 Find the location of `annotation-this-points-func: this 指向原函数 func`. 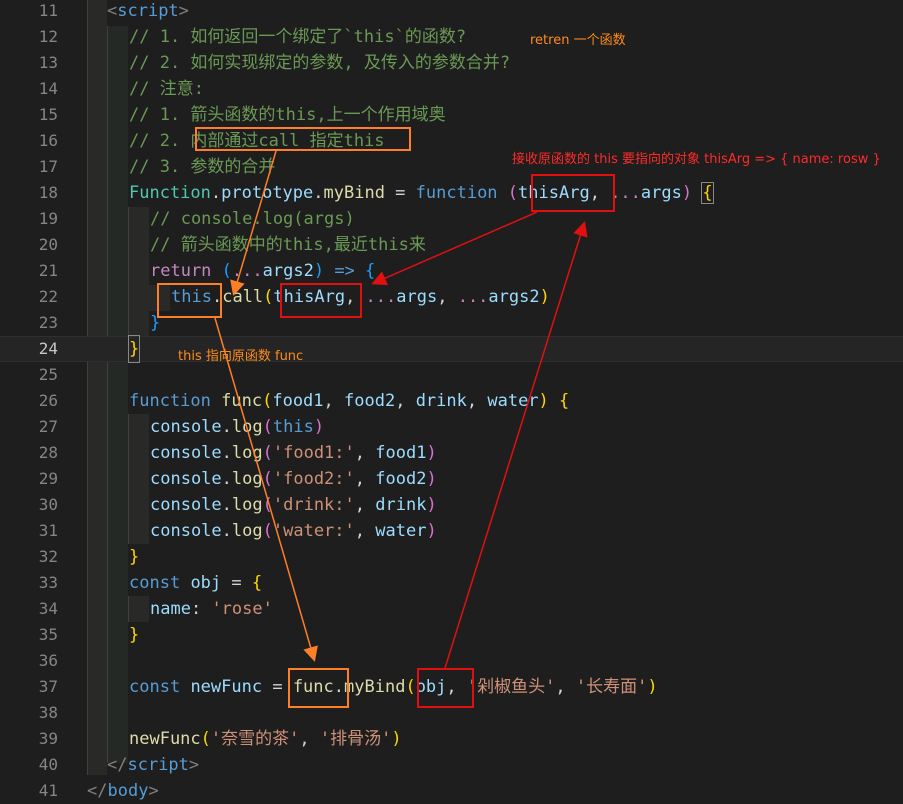

annotation-this-points-func: this 指向原函数 func is located at coordinates (241, 356).